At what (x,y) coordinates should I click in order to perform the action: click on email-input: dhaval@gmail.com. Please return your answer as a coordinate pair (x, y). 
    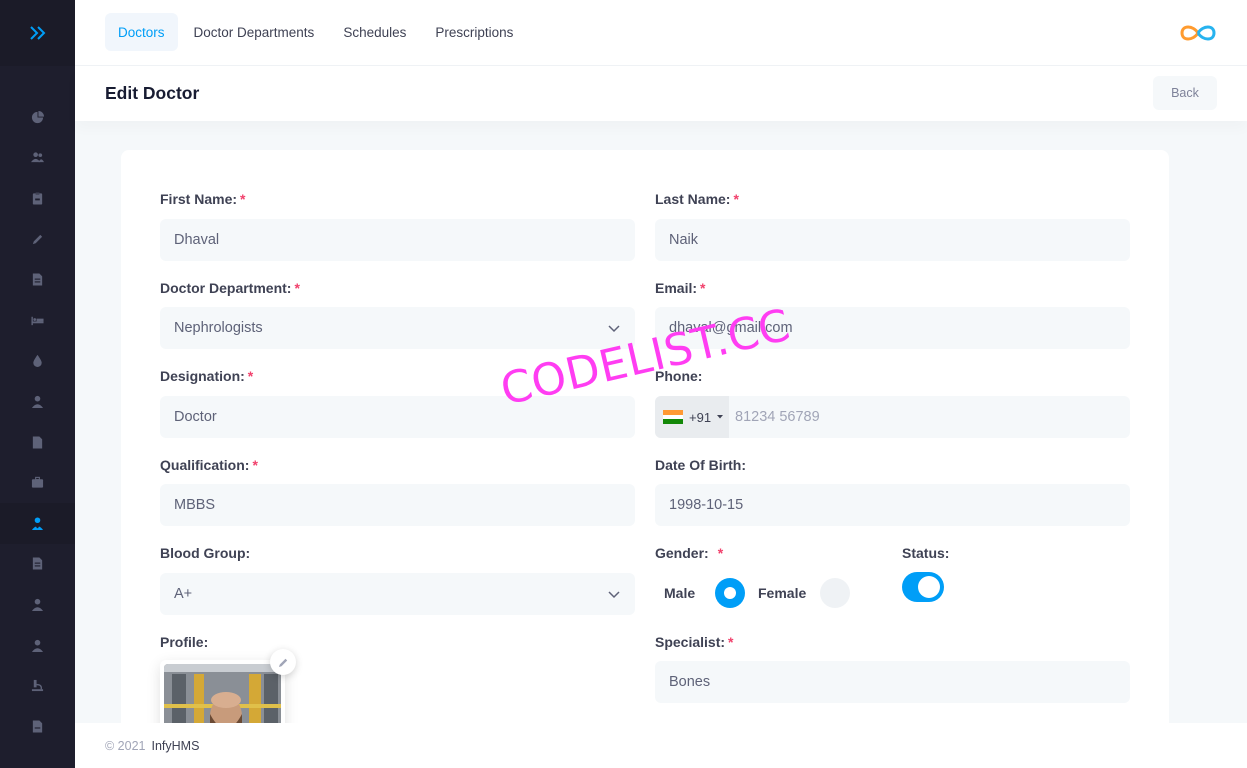
    Looking at the image, I should click on (892, 328).